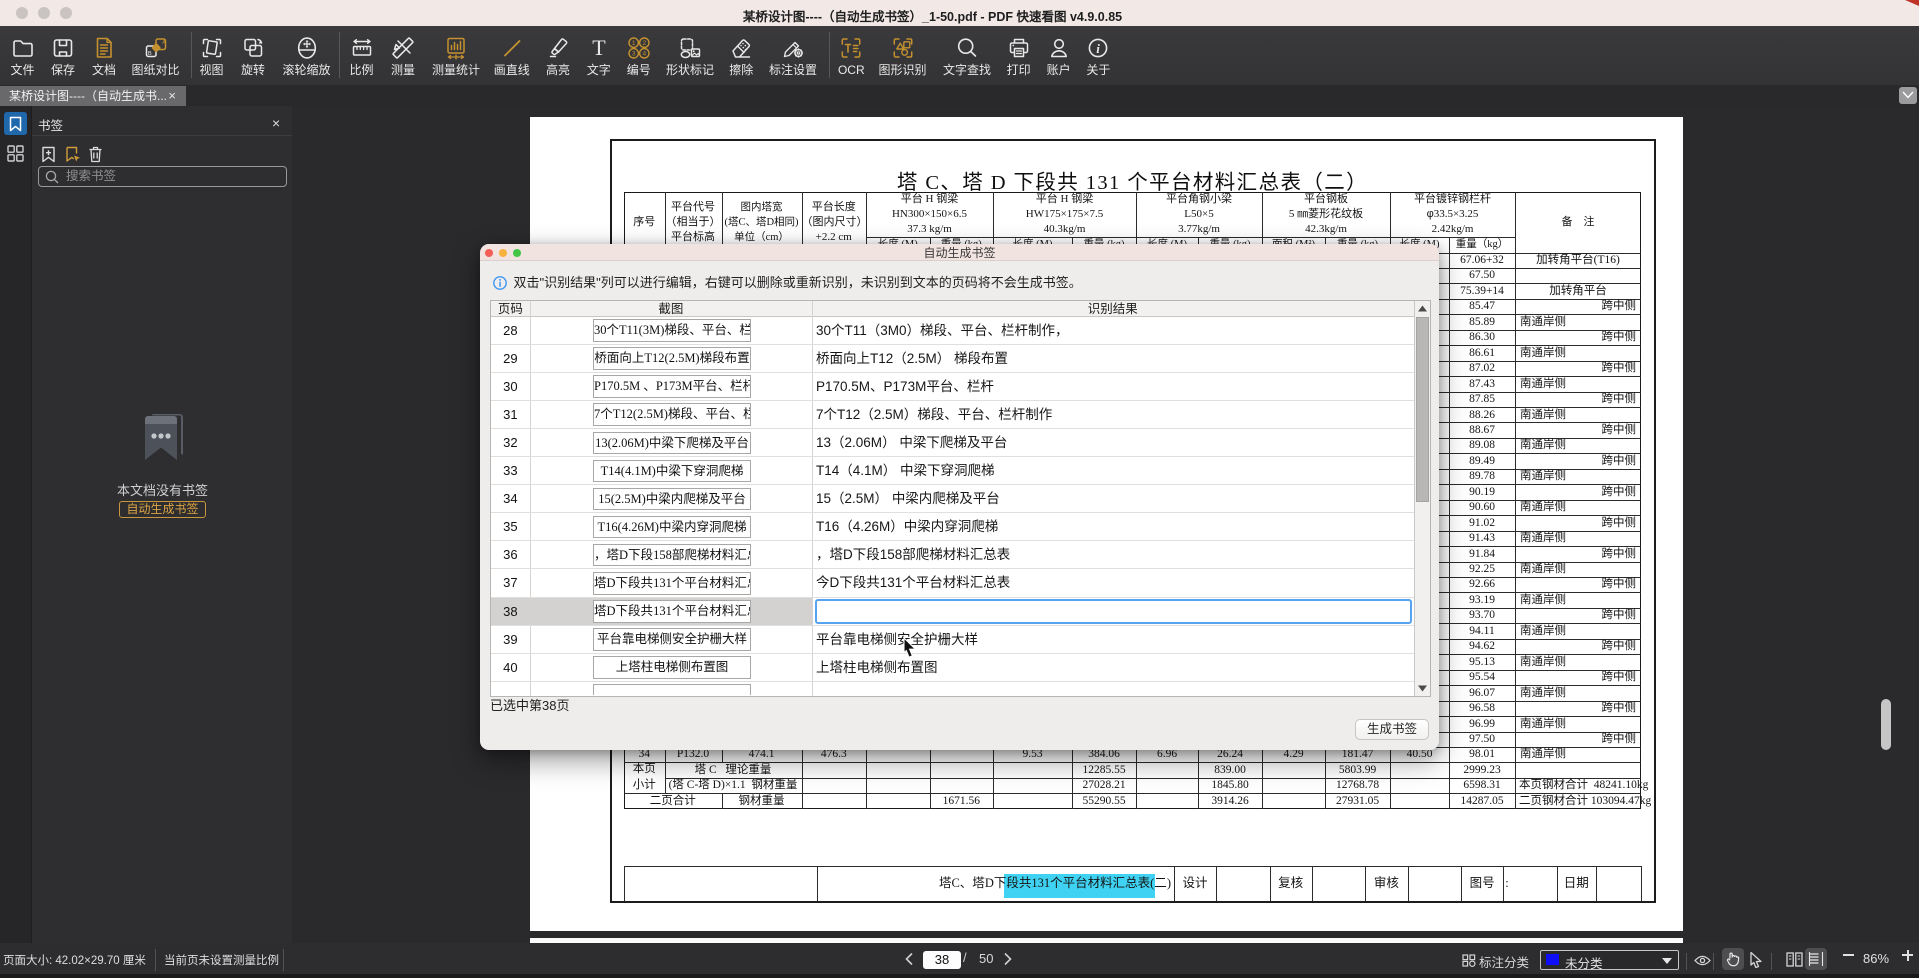 The width and height of the screenshot is (1919, 978). Describe the element at coordinates (634, 54) in the screenshot. I see `svg-text: 3` at that location.